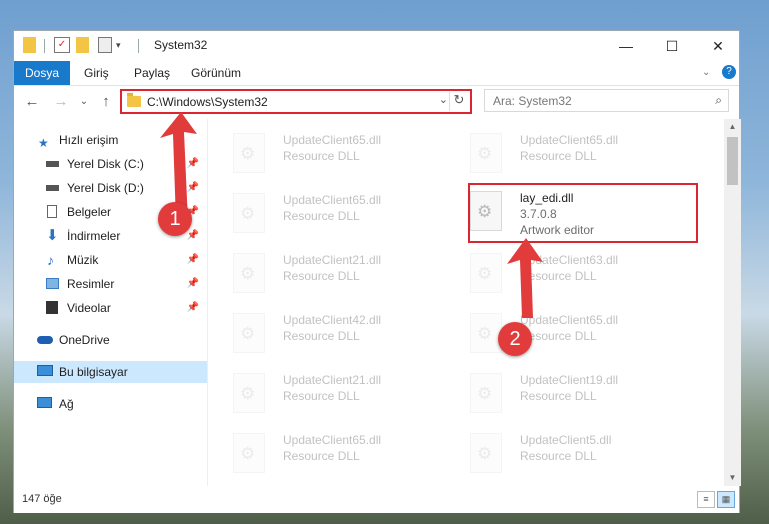 This screenshot has height=524, width=769. What do you see at coordinates (718, 100) in the screenshot?
I see `search-icon: ⌕` at bounding box center [718, 100].